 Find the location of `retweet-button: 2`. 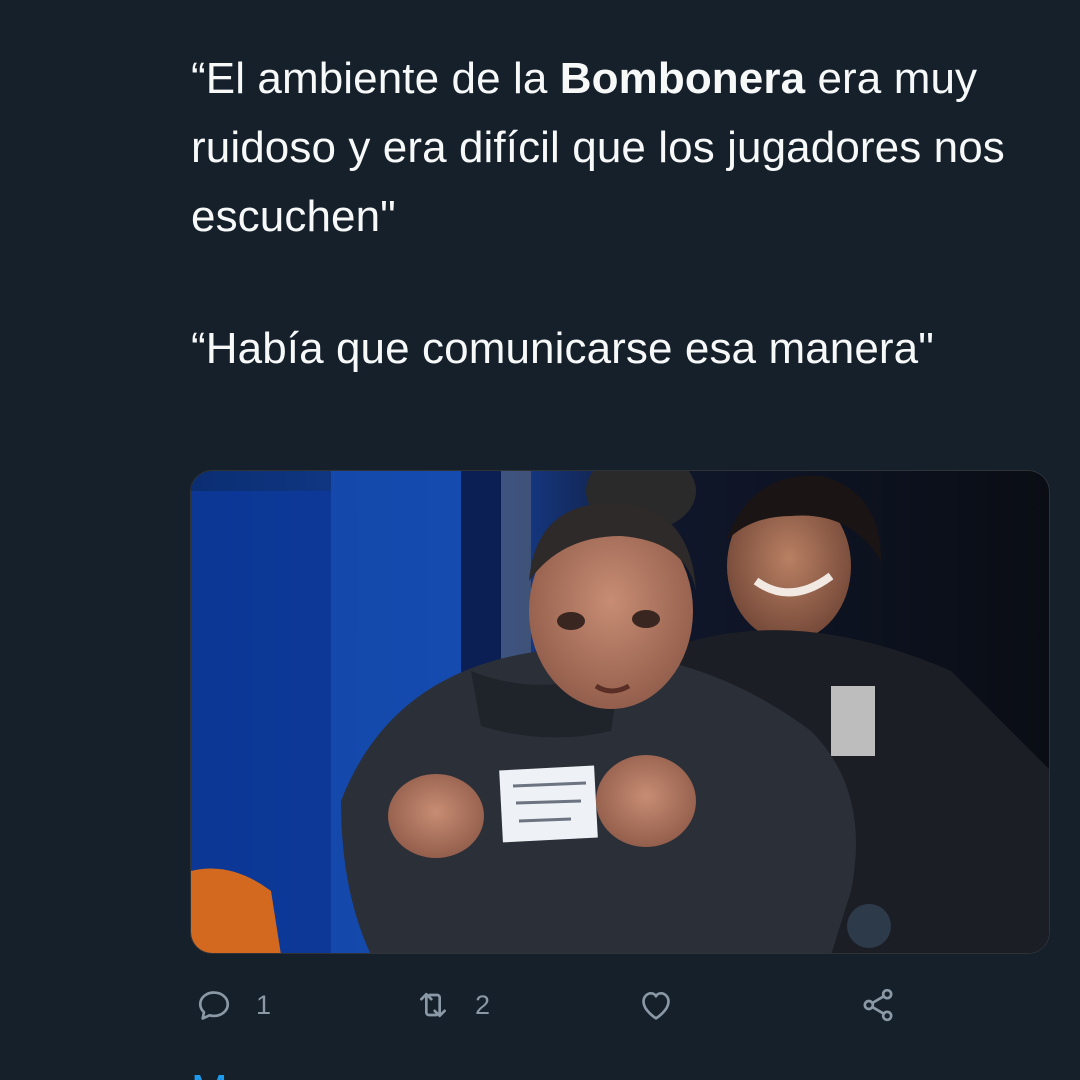

retweet-button: 2 is located at coordinates (451, 1005).